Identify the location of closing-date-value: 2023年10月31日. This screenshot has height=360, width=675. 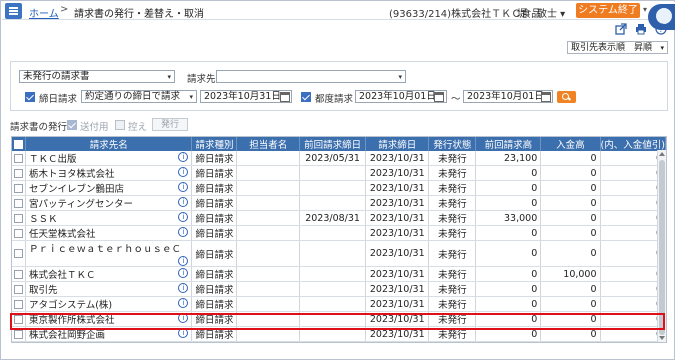
(242, 96).